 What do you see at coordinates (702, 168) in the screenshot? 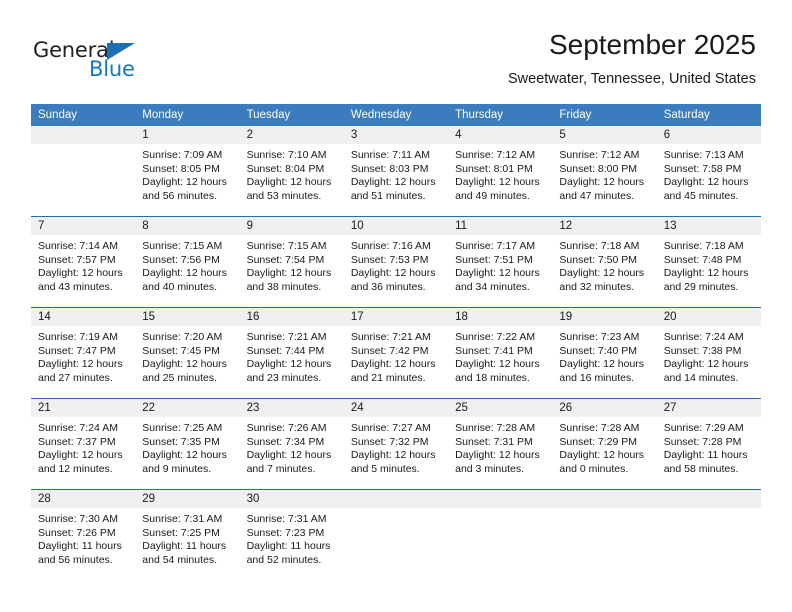
I see `sunset-text: Sunset: 7:58 PM` at bounding box center [702, 168].